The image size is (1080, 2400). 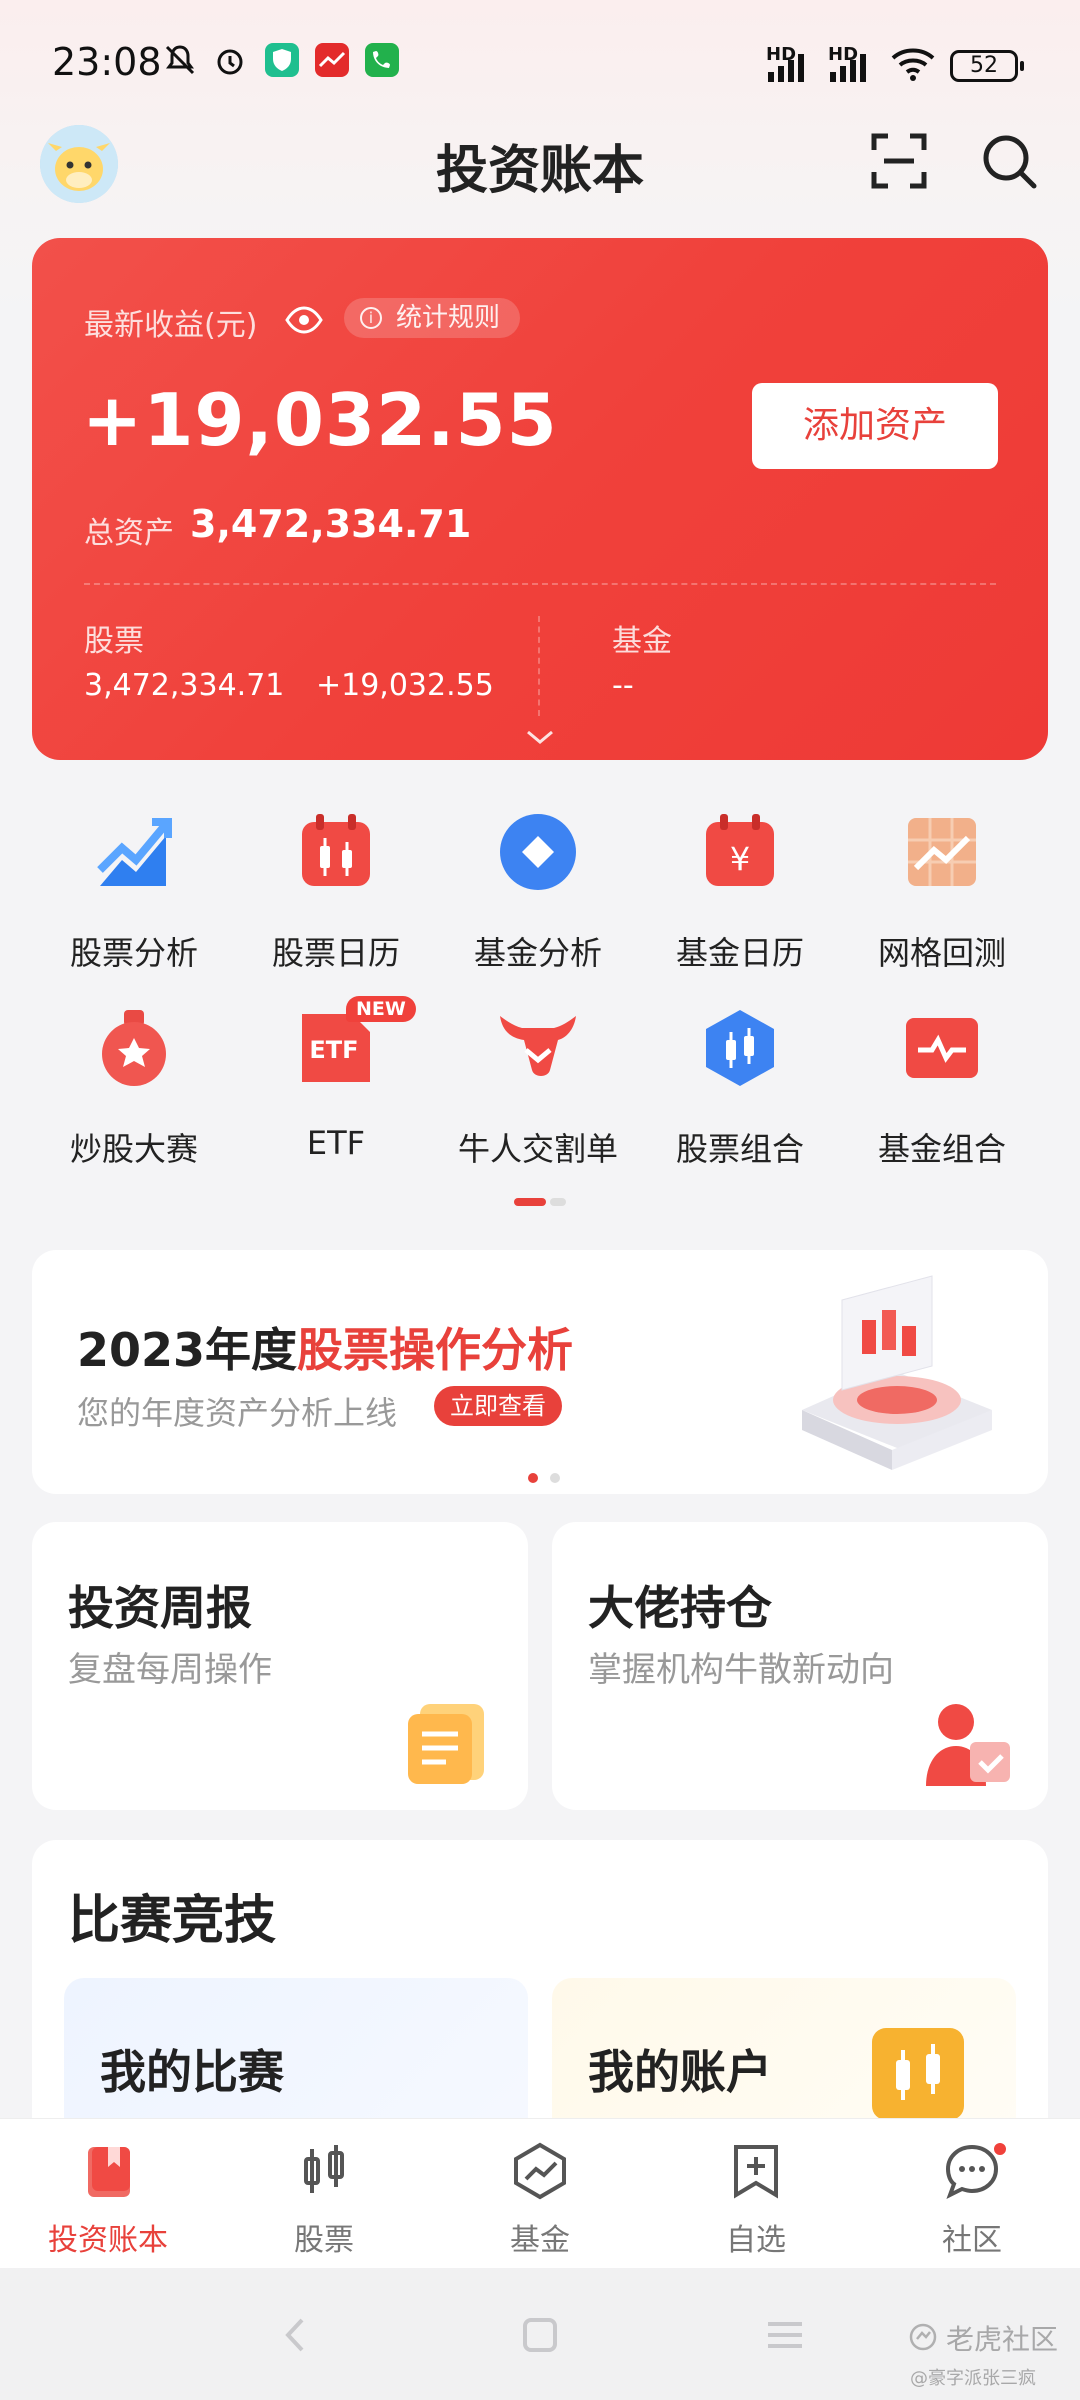 What do you see at coordinates (642, 641) in the screenshot?
I see `funds-label: 基金` at bounding box center [642, 641].